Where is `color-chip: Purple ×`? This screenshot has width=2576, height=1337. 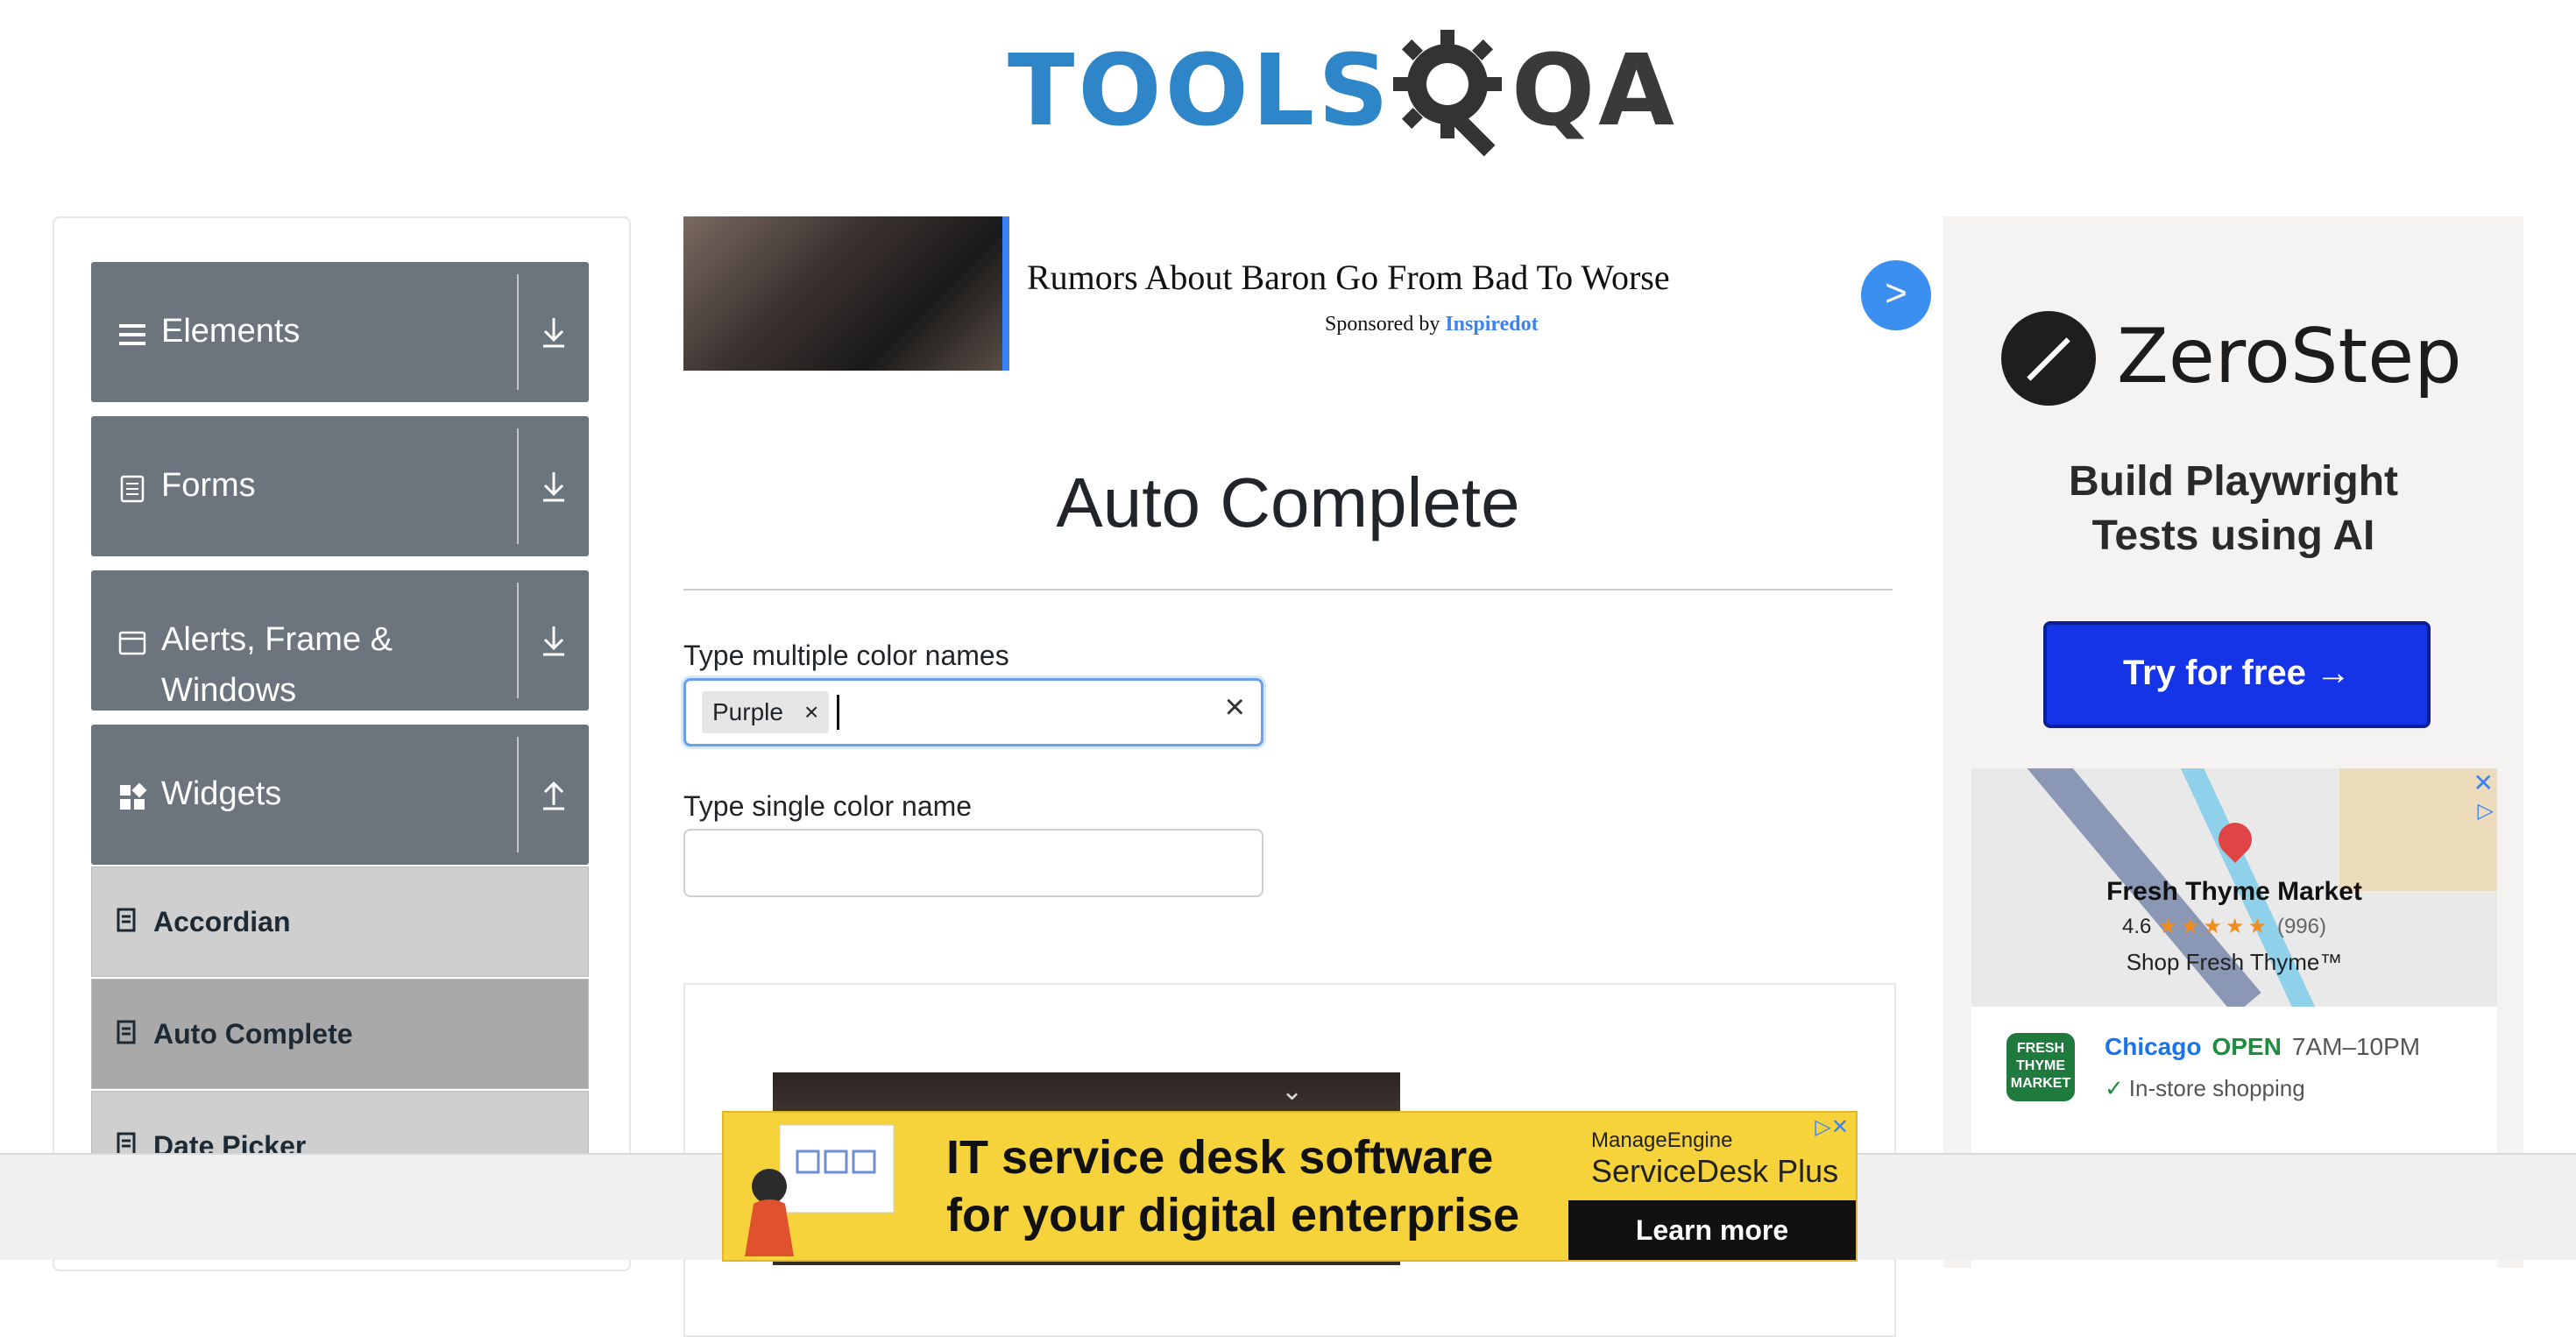
color-chip: Purple × is located at coordinates (766, 712).